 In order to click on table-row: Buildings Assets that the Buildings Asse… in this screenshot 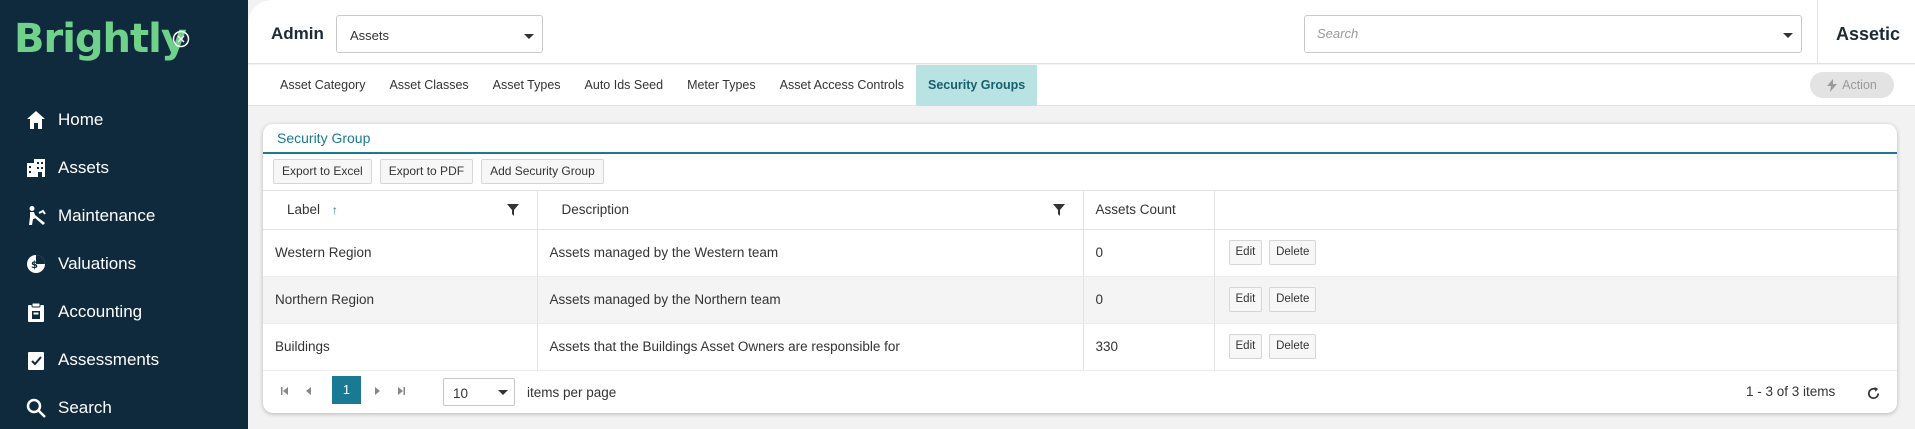, I will do `click(1080, 347)`.